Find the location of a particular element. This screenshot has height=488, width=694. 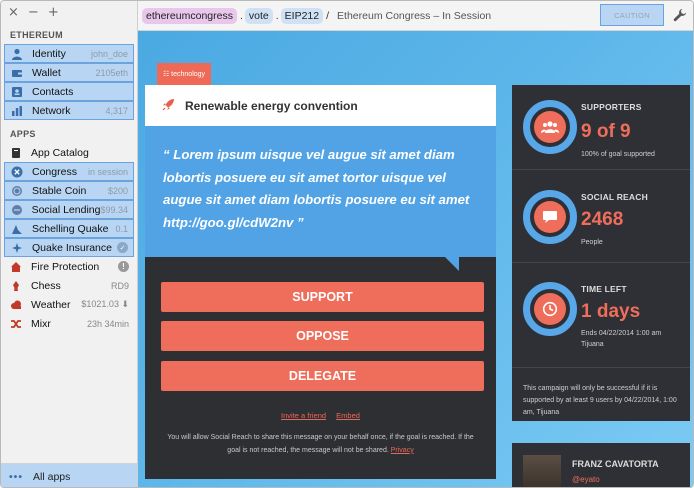

minimize-window-icon: − is located at coordinates (33, 13).